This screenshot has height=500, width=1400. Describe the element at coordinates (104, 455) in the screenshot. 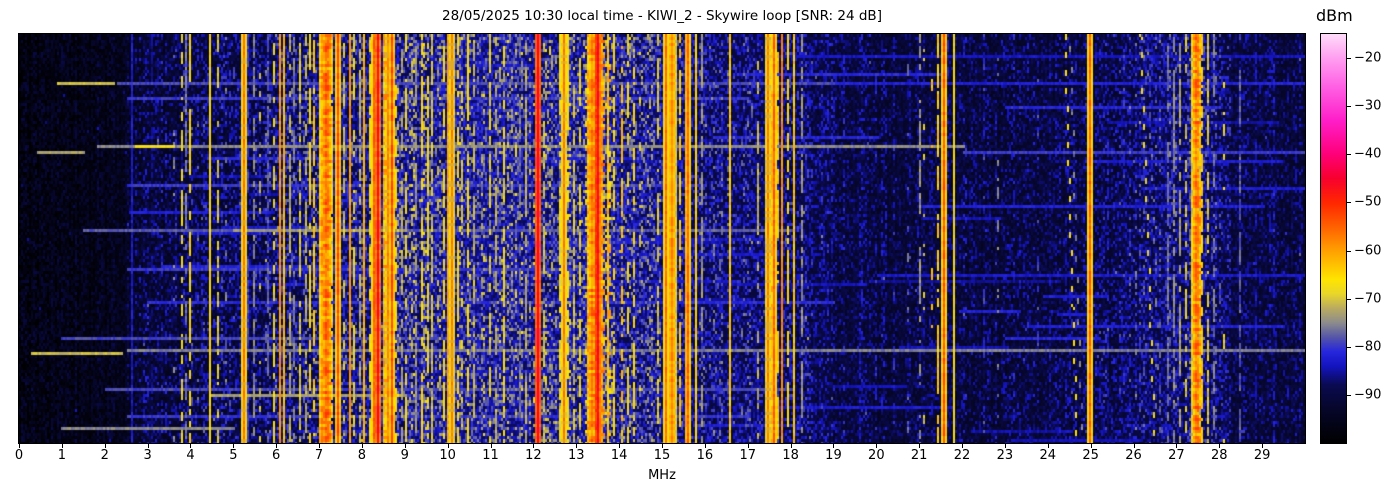

I see `x-tick-label: 2` at that location.